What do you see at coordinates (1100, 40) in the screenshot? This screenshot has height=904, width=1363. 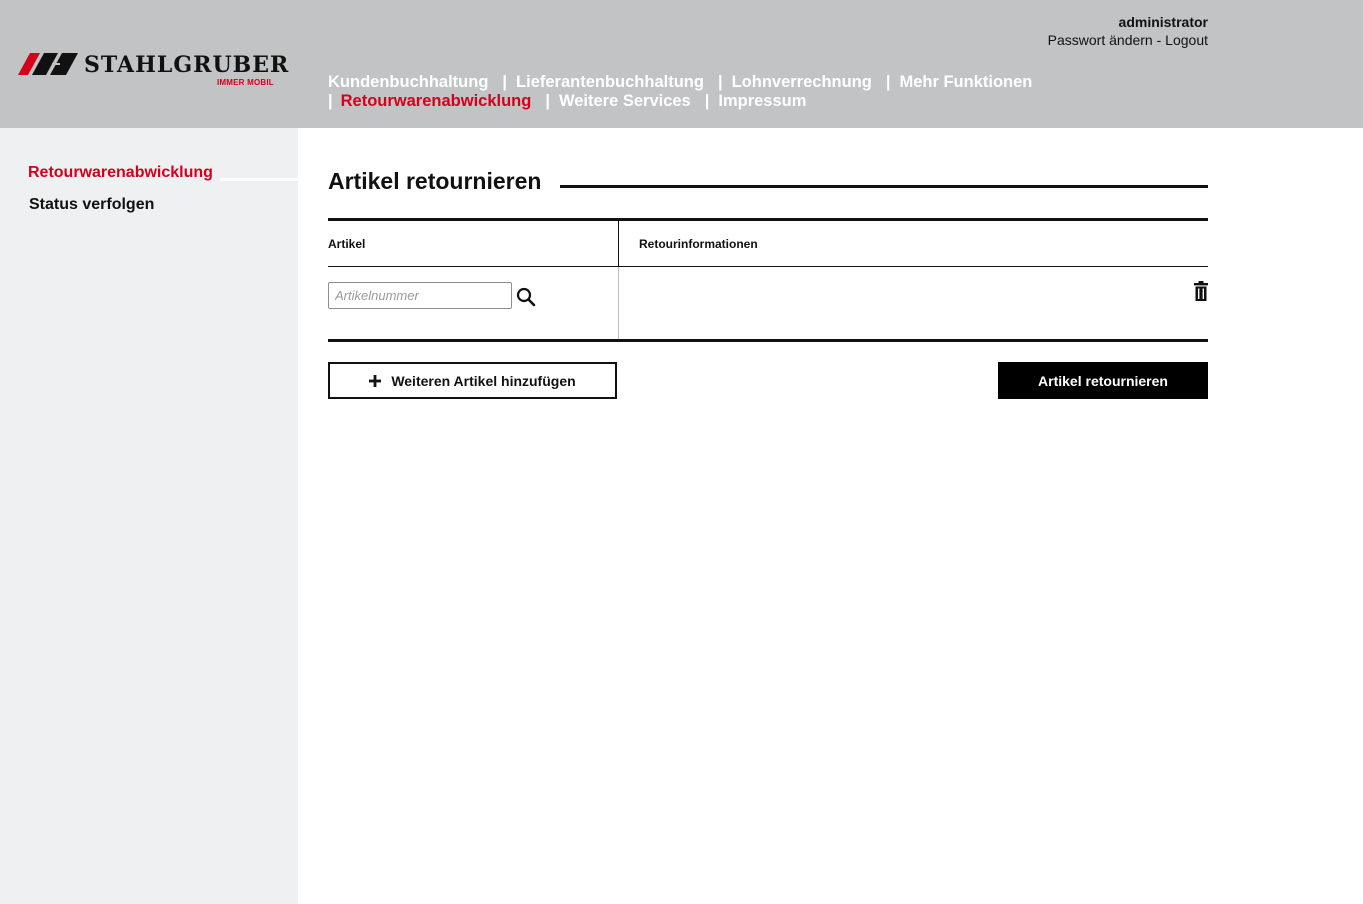 I see `change-password-link: Passwort ändern` at bounding box center [1100, 40].